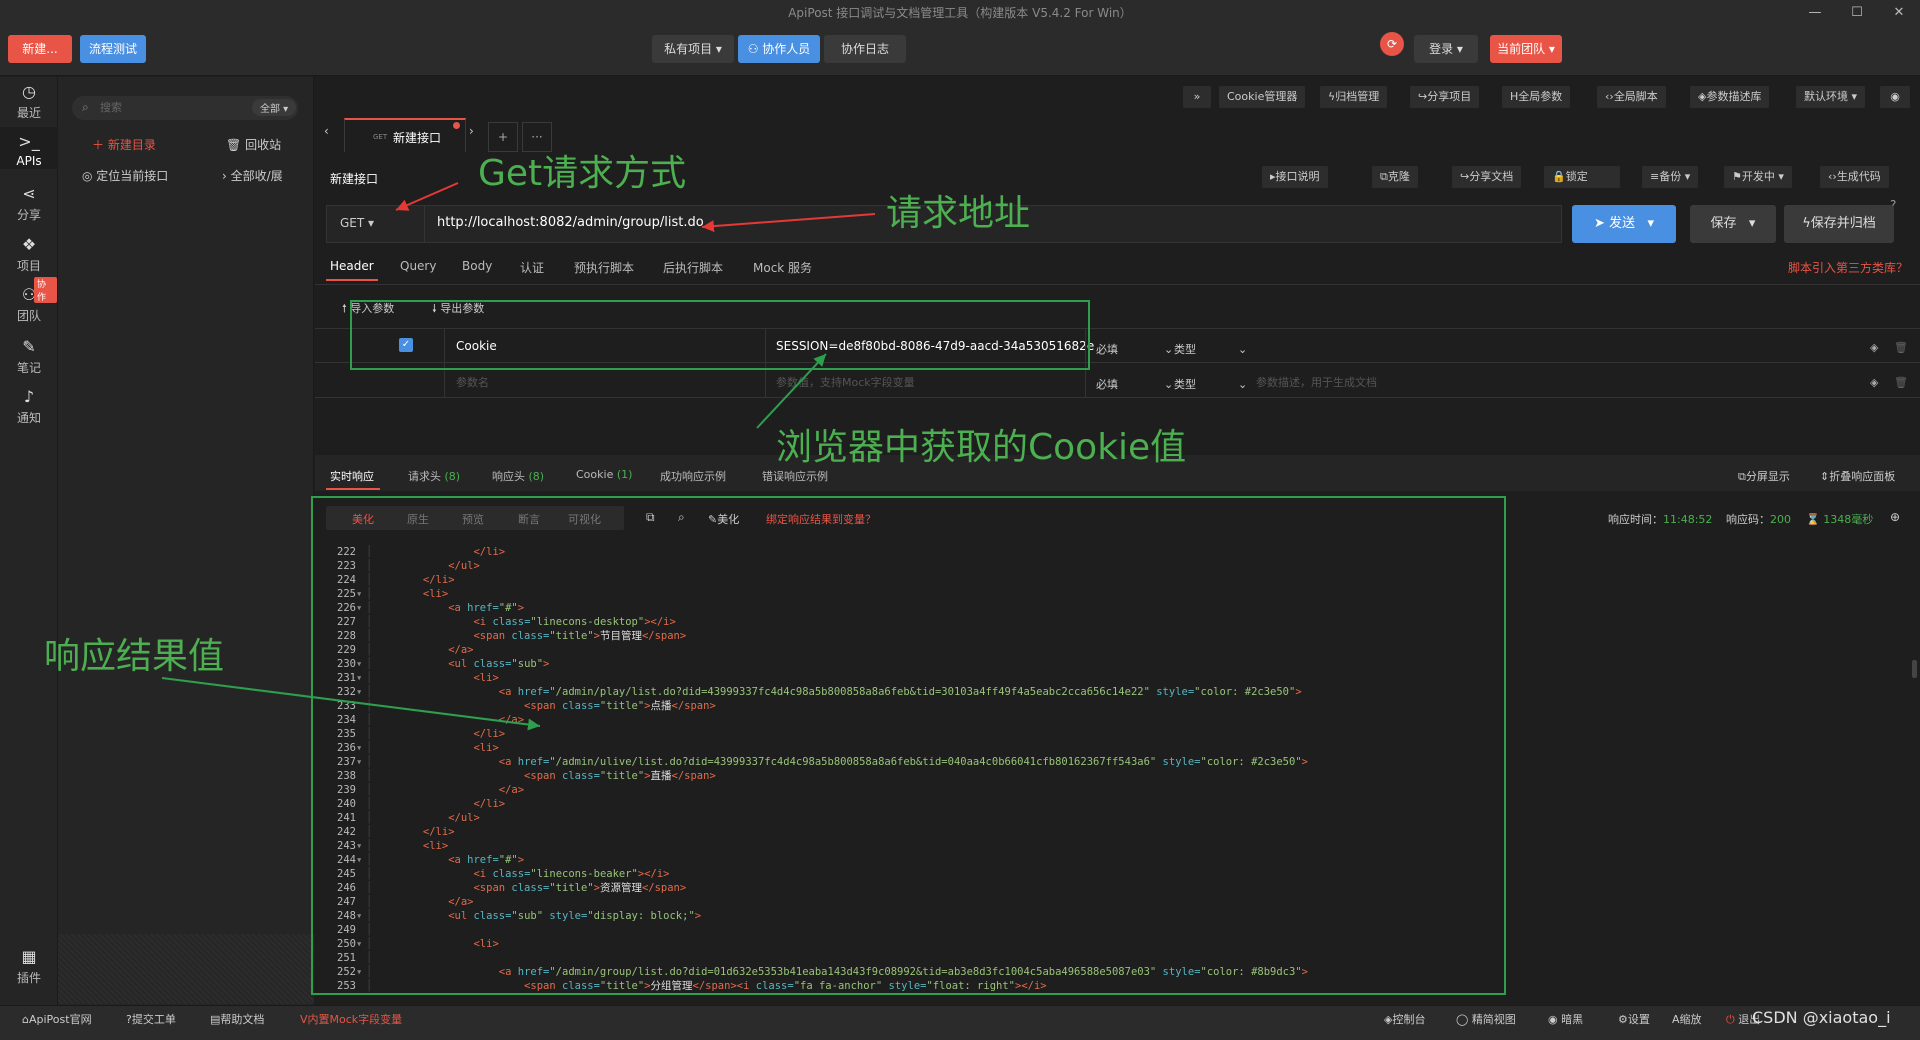 The height and width of the screenshot is (1040, 1920). I want to click on home-icon: ⌂, so click(25, 1019).